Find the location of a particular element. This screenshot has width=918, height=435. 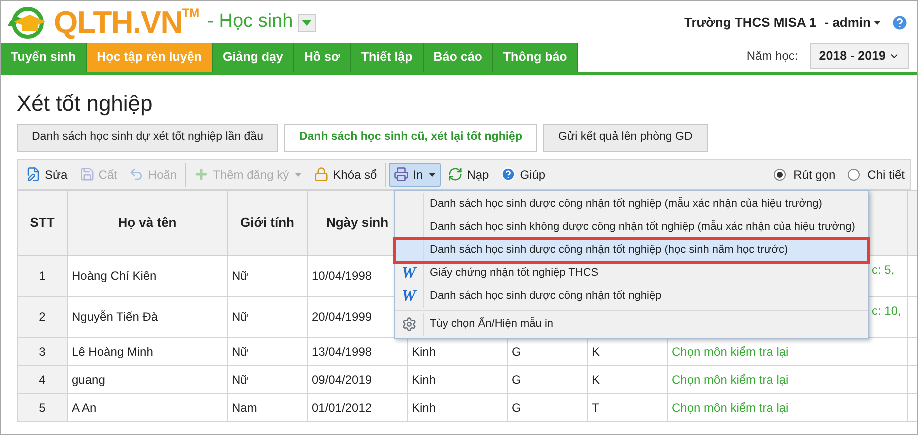

lock-icon is located at coordinates (322, 174).